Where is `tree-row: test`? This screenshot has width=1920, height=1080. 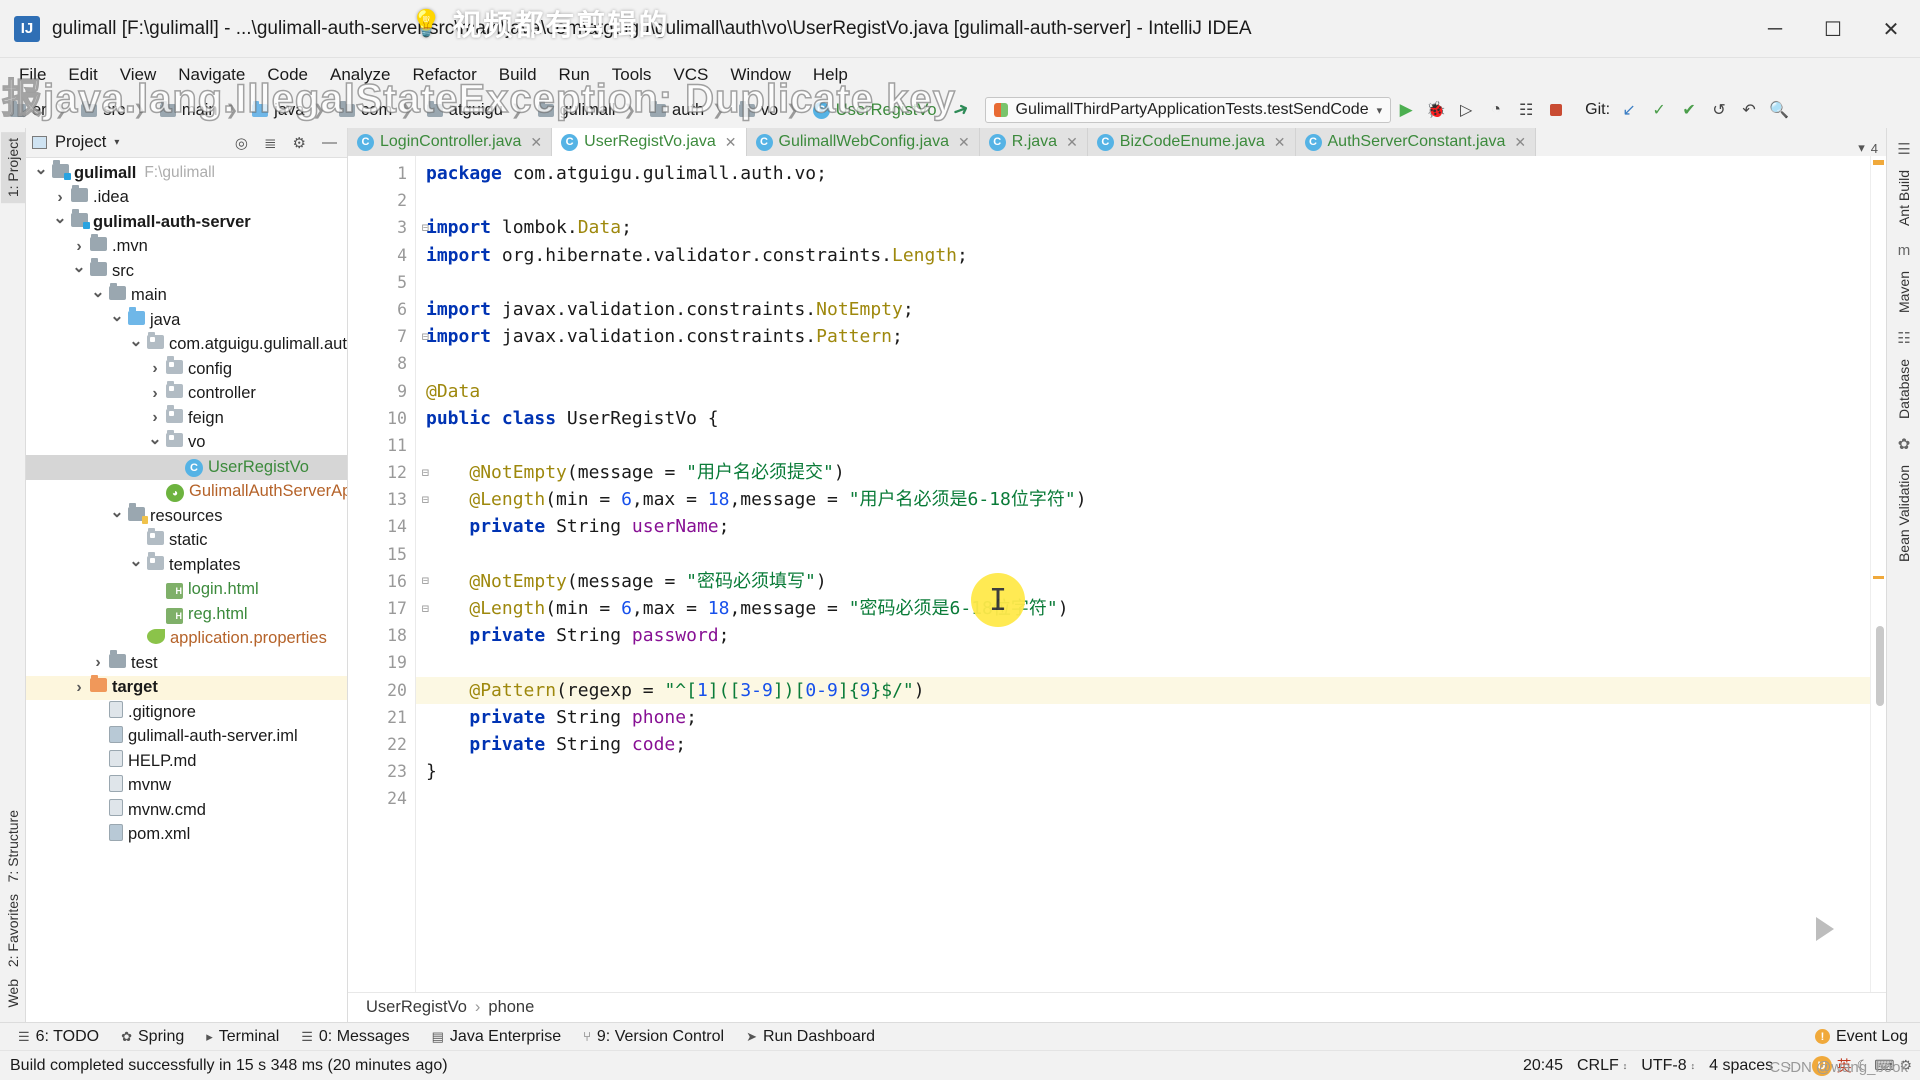 tree-row: test is located at coordinates (186, 663).